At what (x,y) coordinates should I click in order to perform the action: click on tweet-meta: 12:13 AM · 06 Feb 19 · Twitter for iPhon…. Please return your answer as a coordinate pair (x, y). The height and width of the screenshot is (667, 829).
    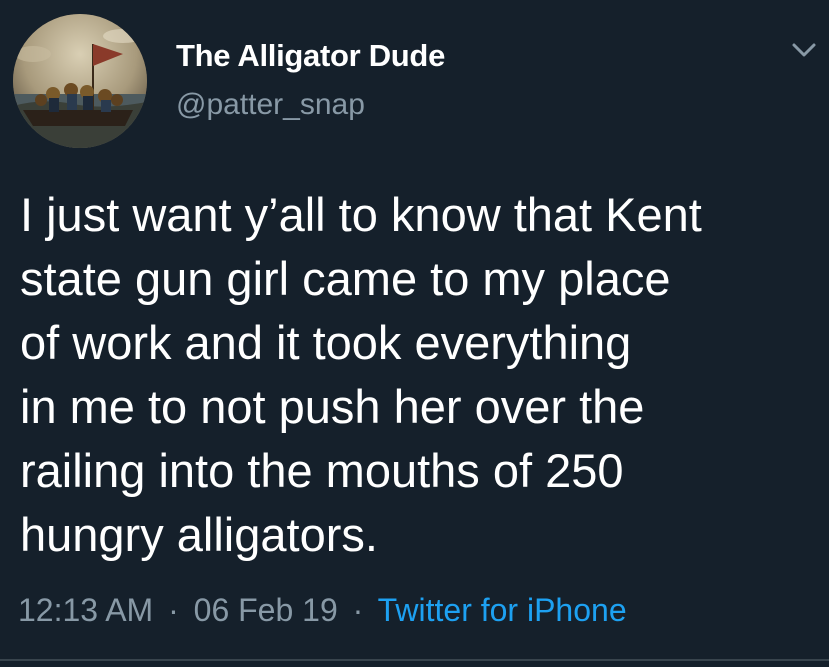
    Looking at the image, I should click on (322, 610).